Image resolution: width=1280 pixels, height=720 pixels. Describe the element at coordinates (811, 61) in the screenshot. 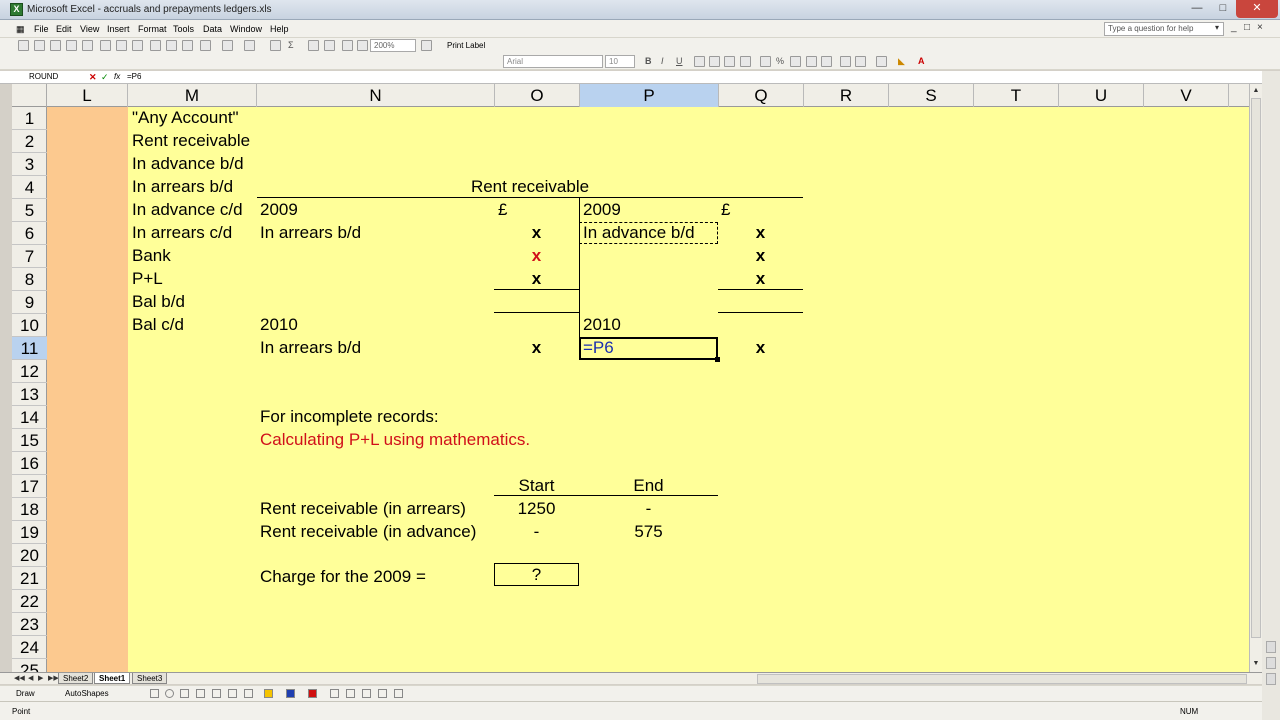

I see `increase-decimal-icon` at that location.